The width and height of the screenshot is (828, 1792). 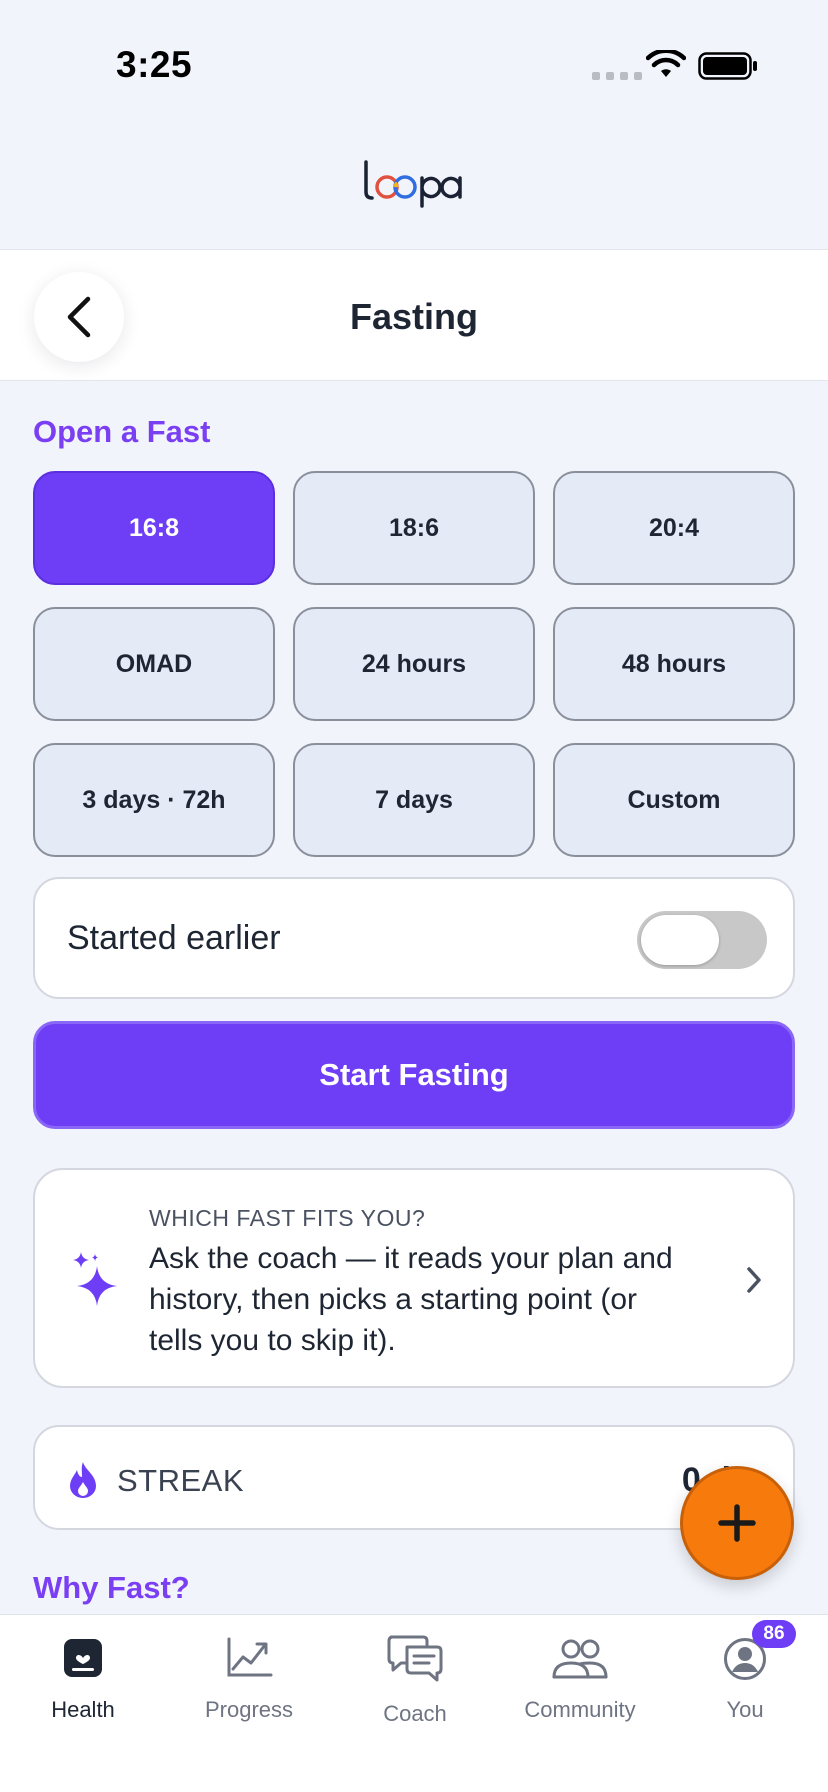 I want to click on chat-icon, so click(x=415, y=1658).